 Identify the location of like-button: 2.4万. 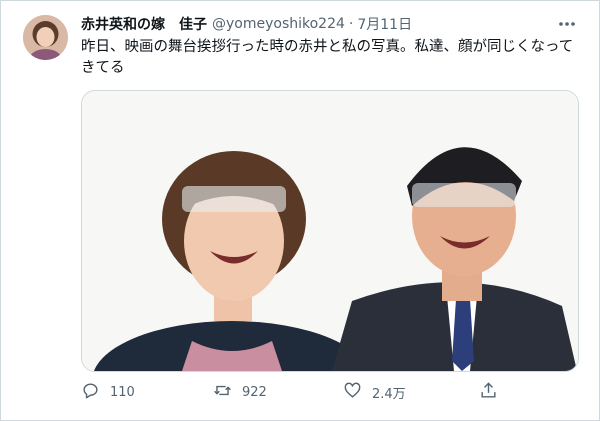
(374, 392).